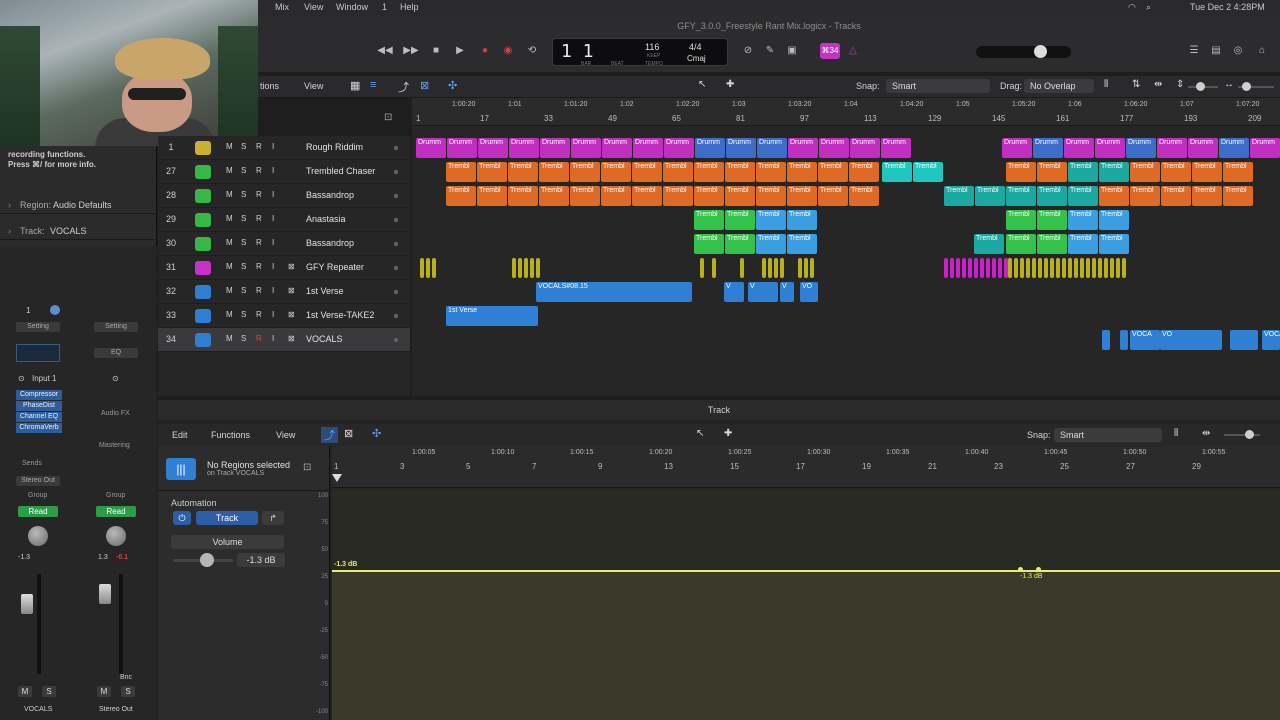 The image size is (1280, 720). I want to click on zoom-slider-knob, so click(1200, 86).